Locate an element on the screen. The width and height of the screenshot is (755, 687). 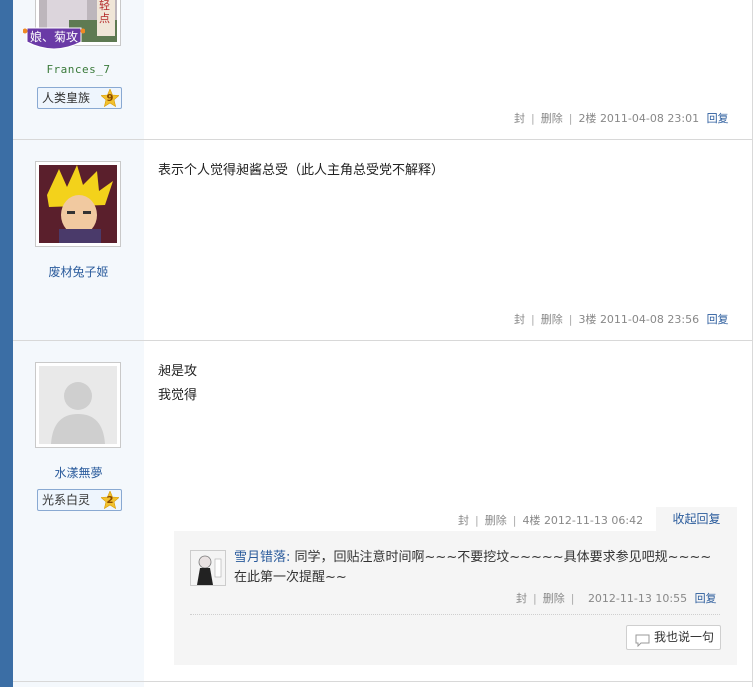
default-avatar-icon is located at coordinates (78, 405).